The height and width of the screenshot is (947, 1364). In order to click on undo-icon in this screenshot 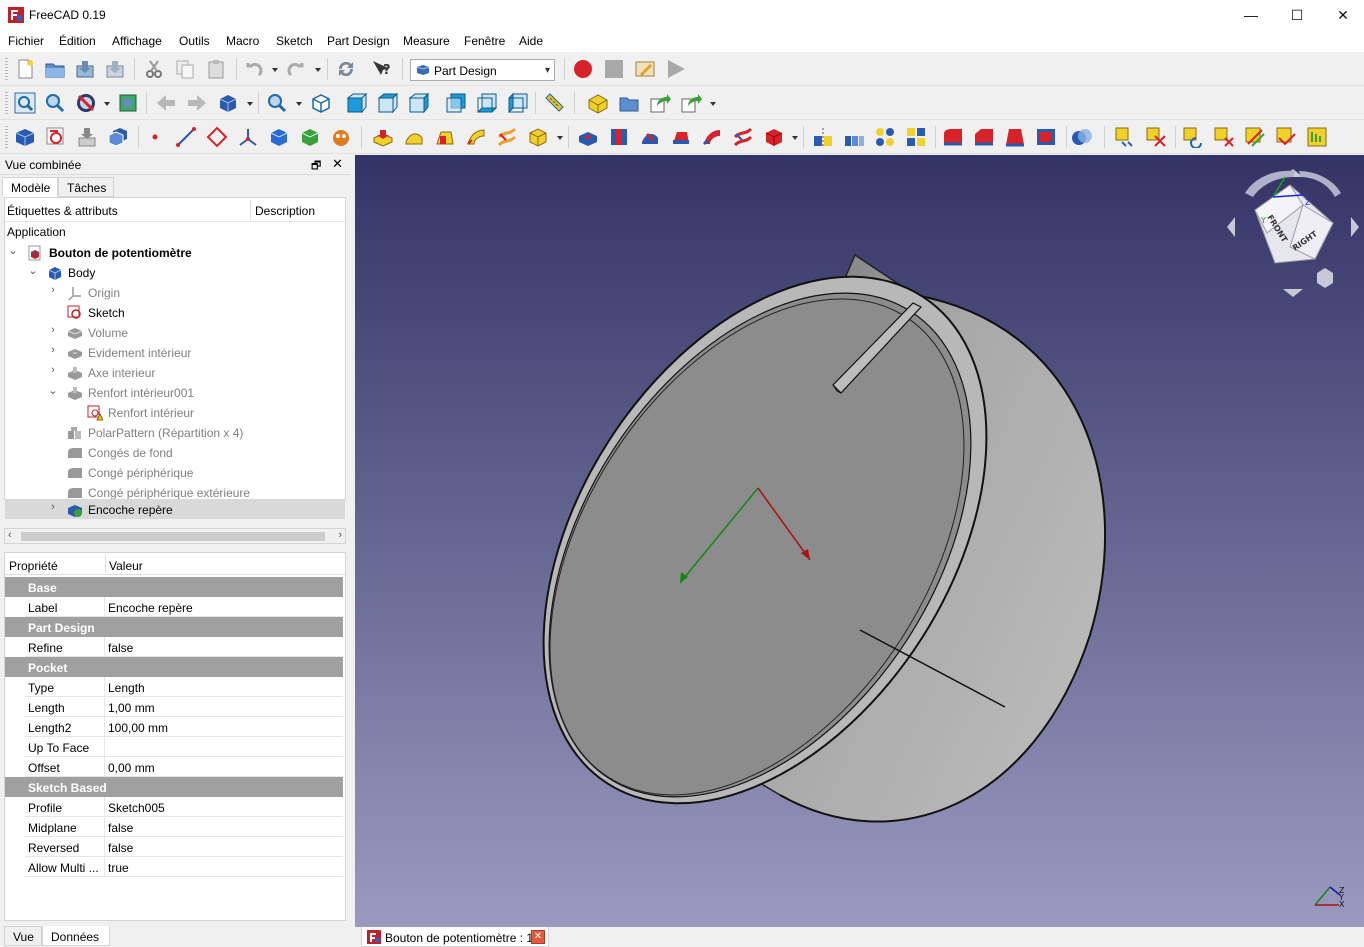, I will do `click(254, 69)`.